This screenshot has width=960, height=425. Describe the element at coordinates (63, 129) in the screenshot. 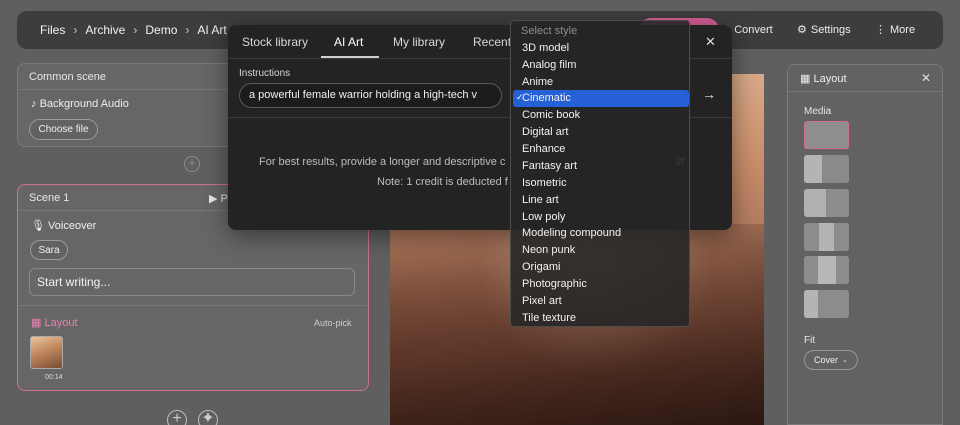

I see `choose-file-button: Choose file` at that location.